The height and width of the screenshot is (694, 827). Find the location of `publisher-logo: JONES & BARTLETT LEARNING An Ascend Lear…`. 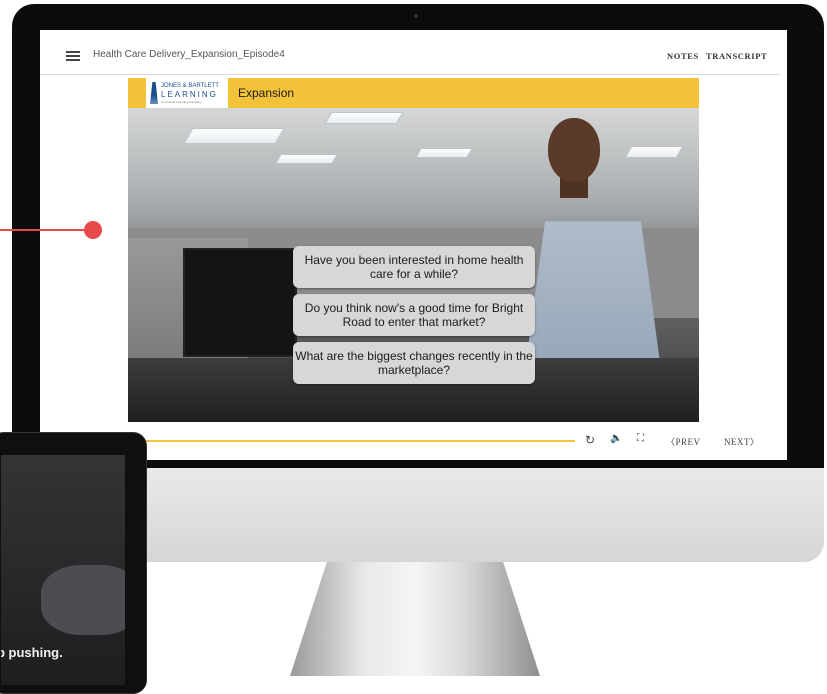

publisher-logo: JONES & BARTLETT LEARNING An Ascend Lear… is located at coordinates (187, 93).